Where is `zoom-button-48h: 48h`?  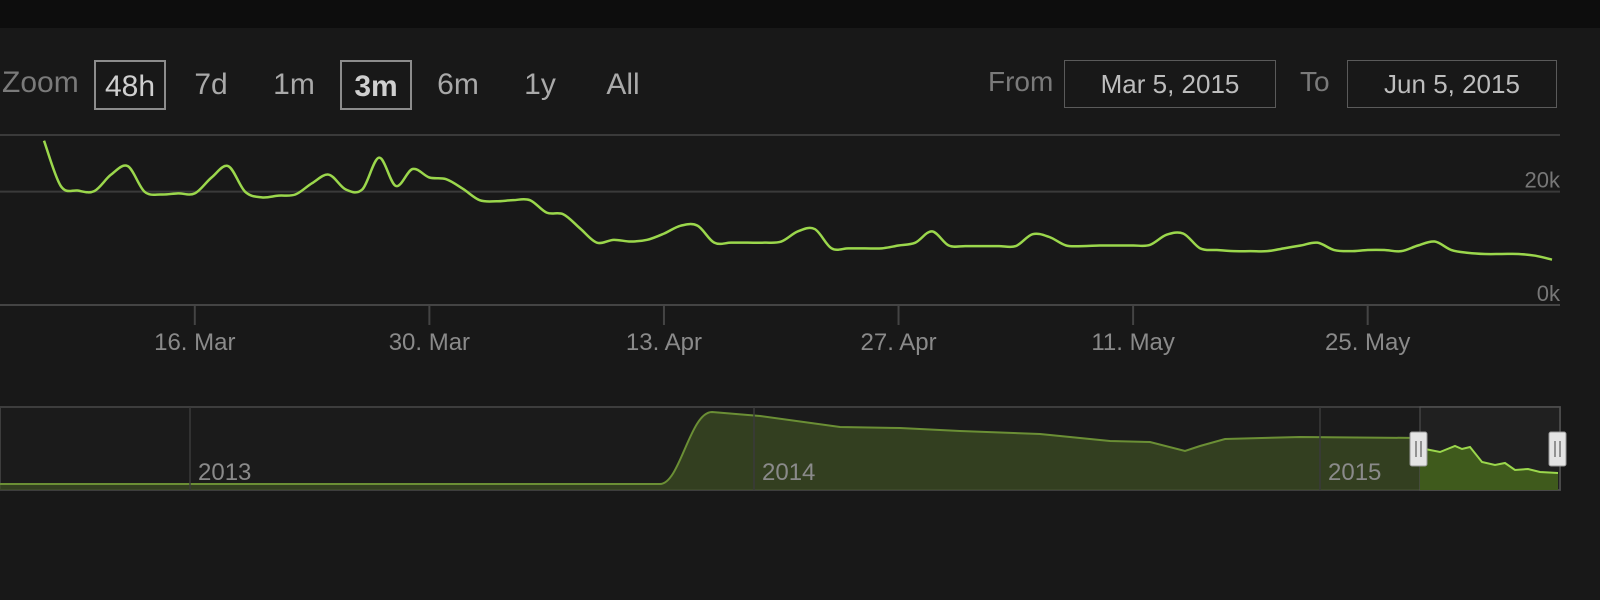
zoom-button-48h: 48h is located at coordinates (130, 85).